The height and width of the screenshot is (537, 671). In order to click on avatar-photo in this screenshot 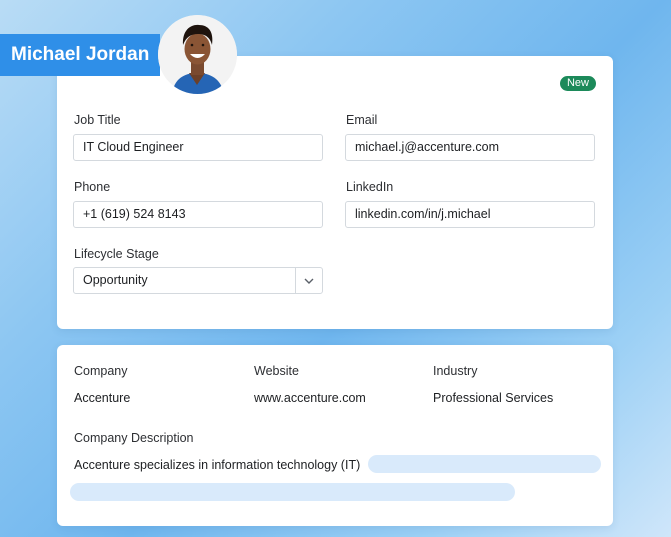, I will do `click(197, 54)`.